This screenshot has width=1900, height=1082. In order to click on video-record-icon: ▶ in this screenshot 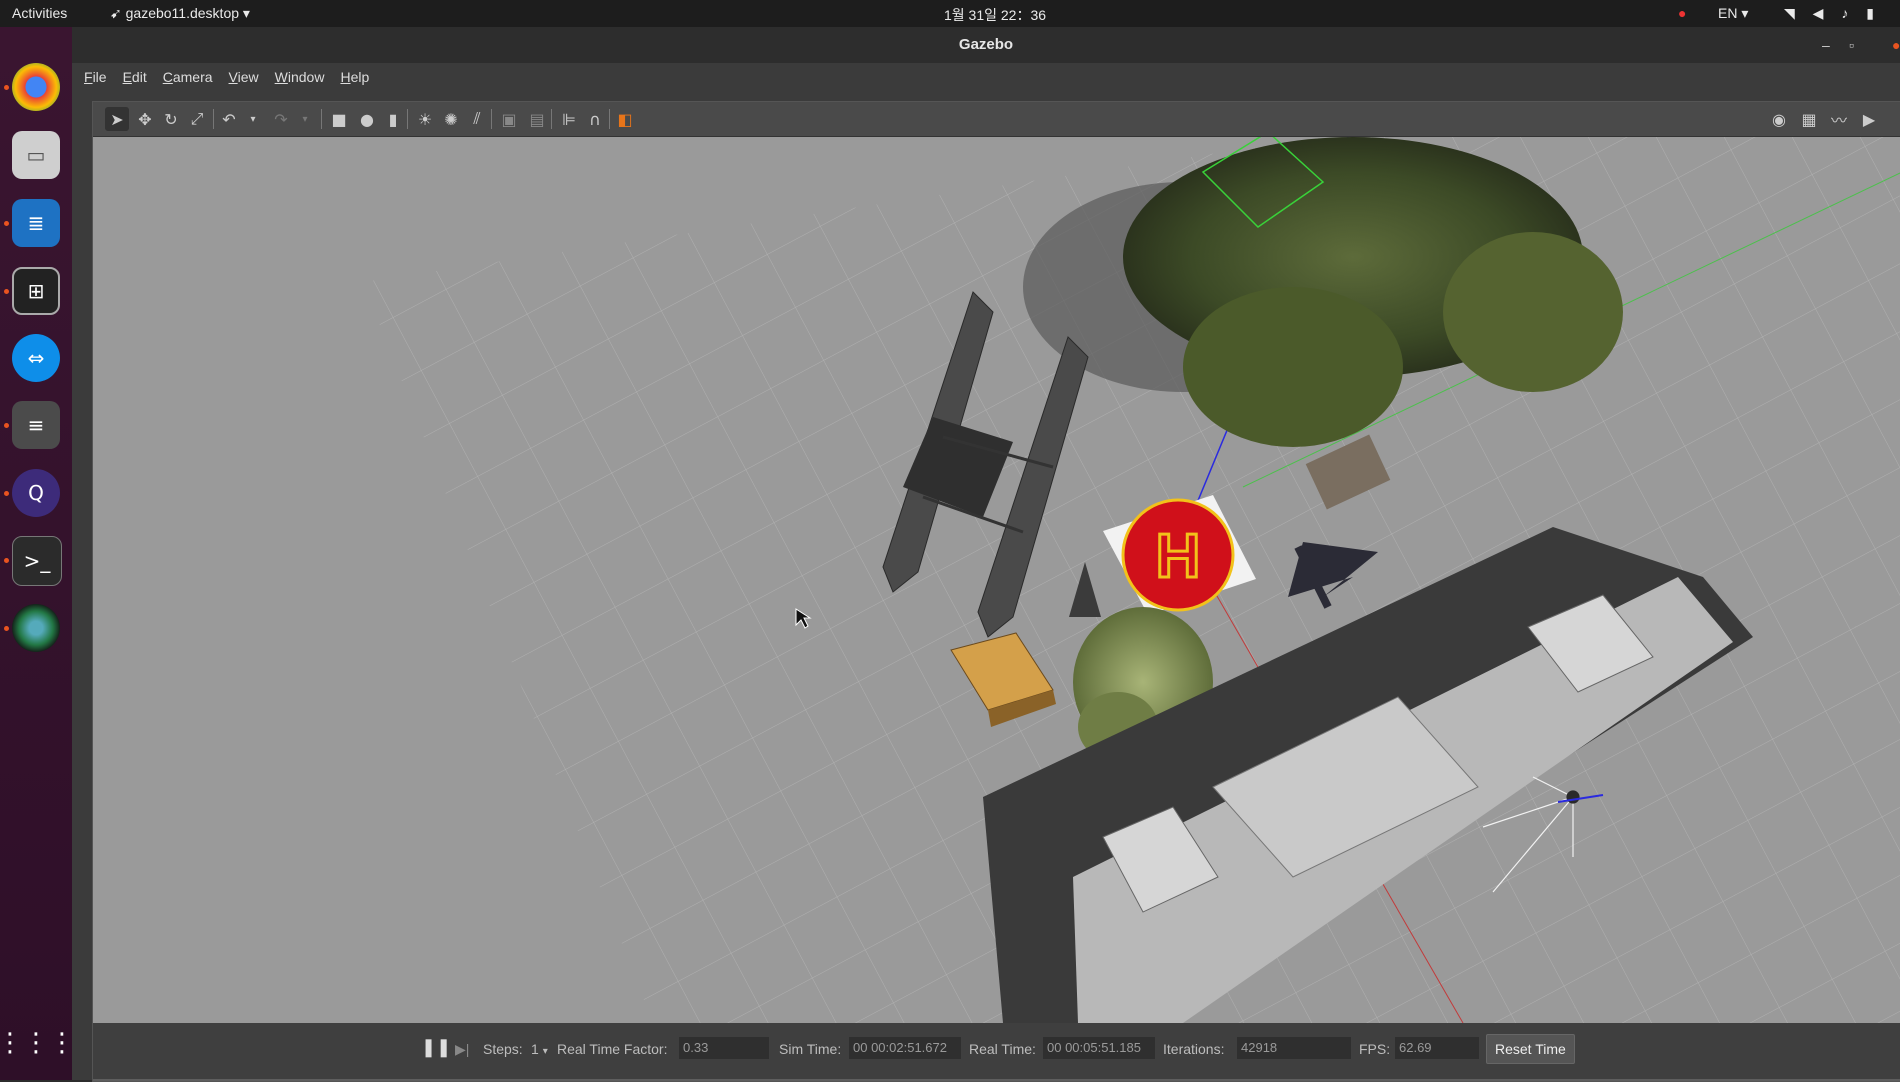, I will do `click(1869, 119)`.